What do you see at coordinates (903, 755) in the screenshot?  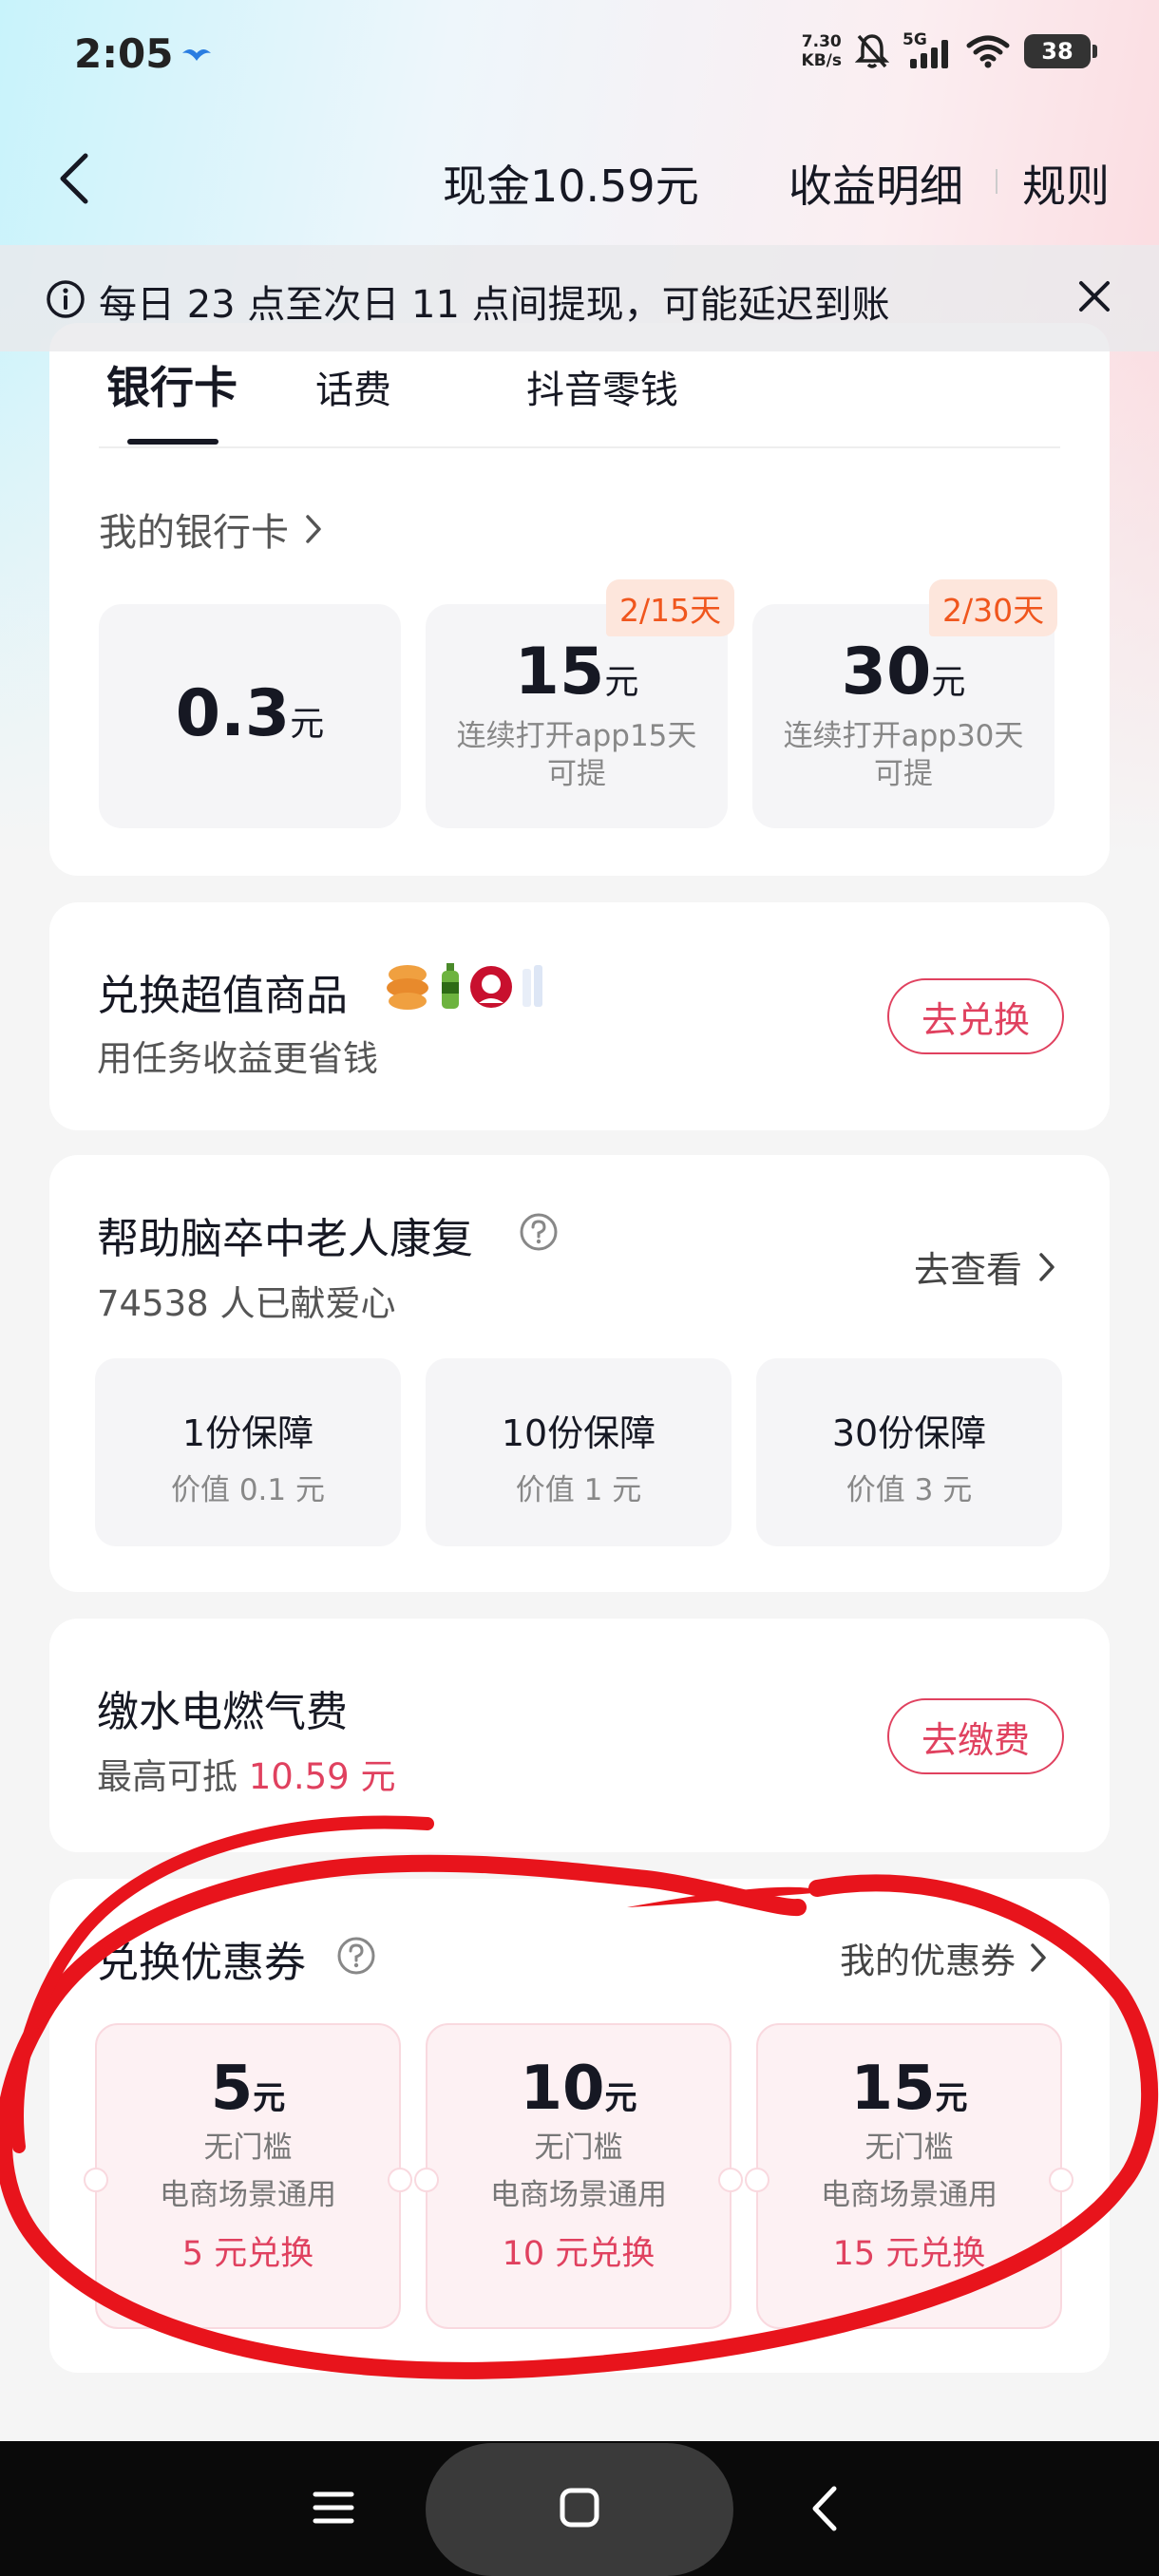 I see `option-condition: 连续打开app30天可提` at bounding box center [903, 755].